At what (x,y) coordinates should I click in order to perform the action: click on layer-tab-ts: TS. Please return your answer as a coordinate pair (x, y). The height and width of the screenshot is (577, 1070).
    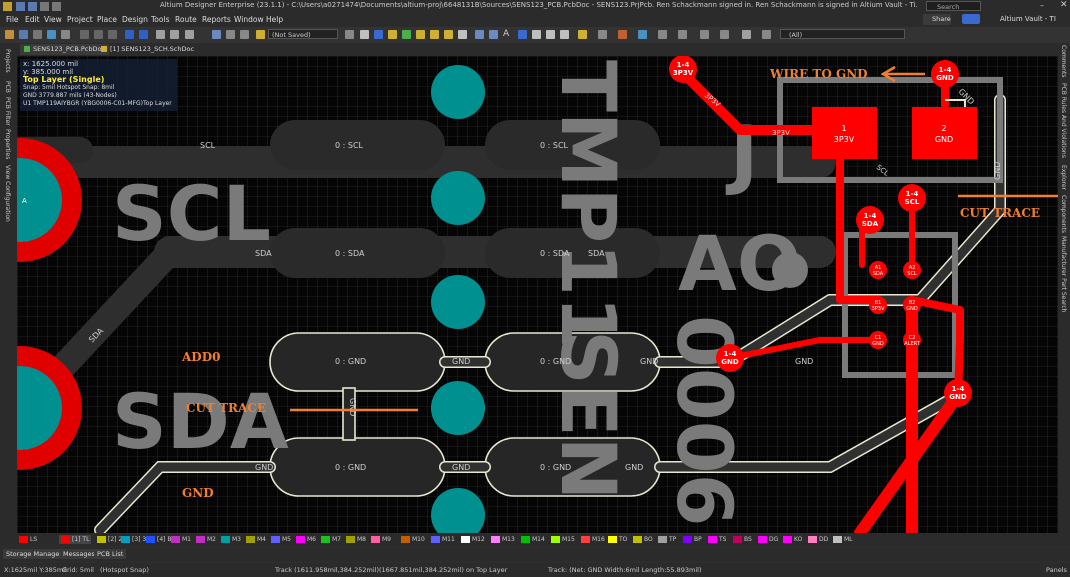
    Looking at the image, I should click on (717, 539).